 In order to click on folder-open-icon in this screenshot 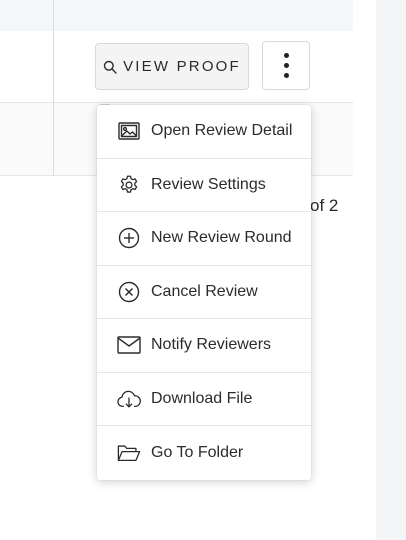, I will do `click(129, 453)`.